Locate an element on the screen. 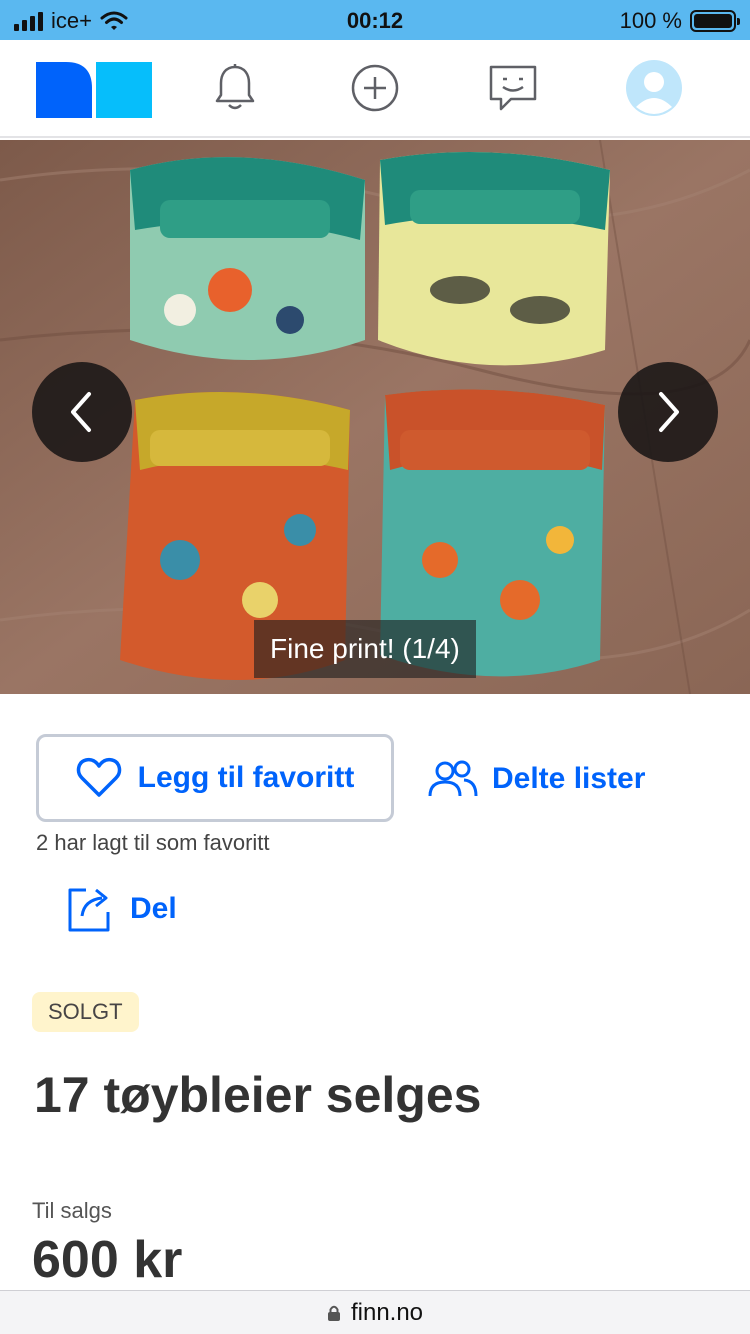  browser-url-bar: finn.no is located at coordinates (375, 1312).